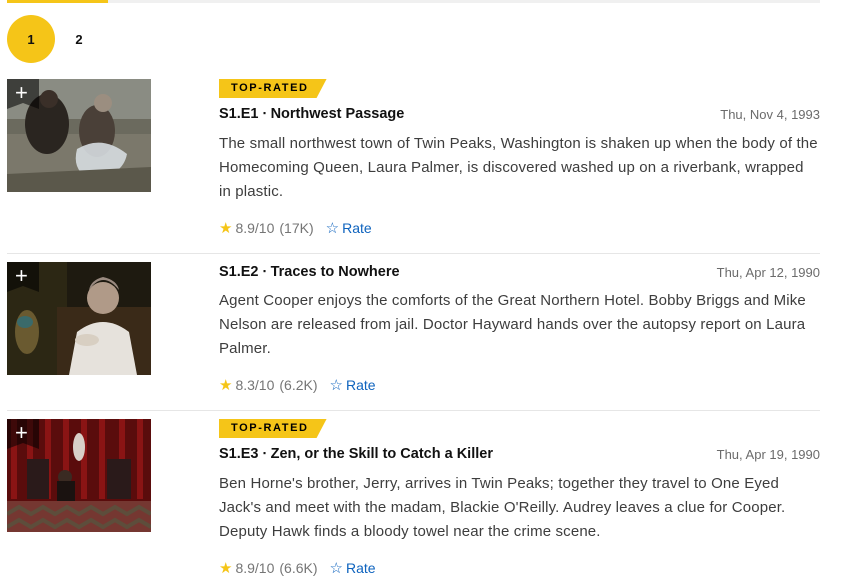 This screenshot has height=582, width=856. I want to click on episode-title: S1.E2 ∙ Traces to Nowhere, so click(309, 272).